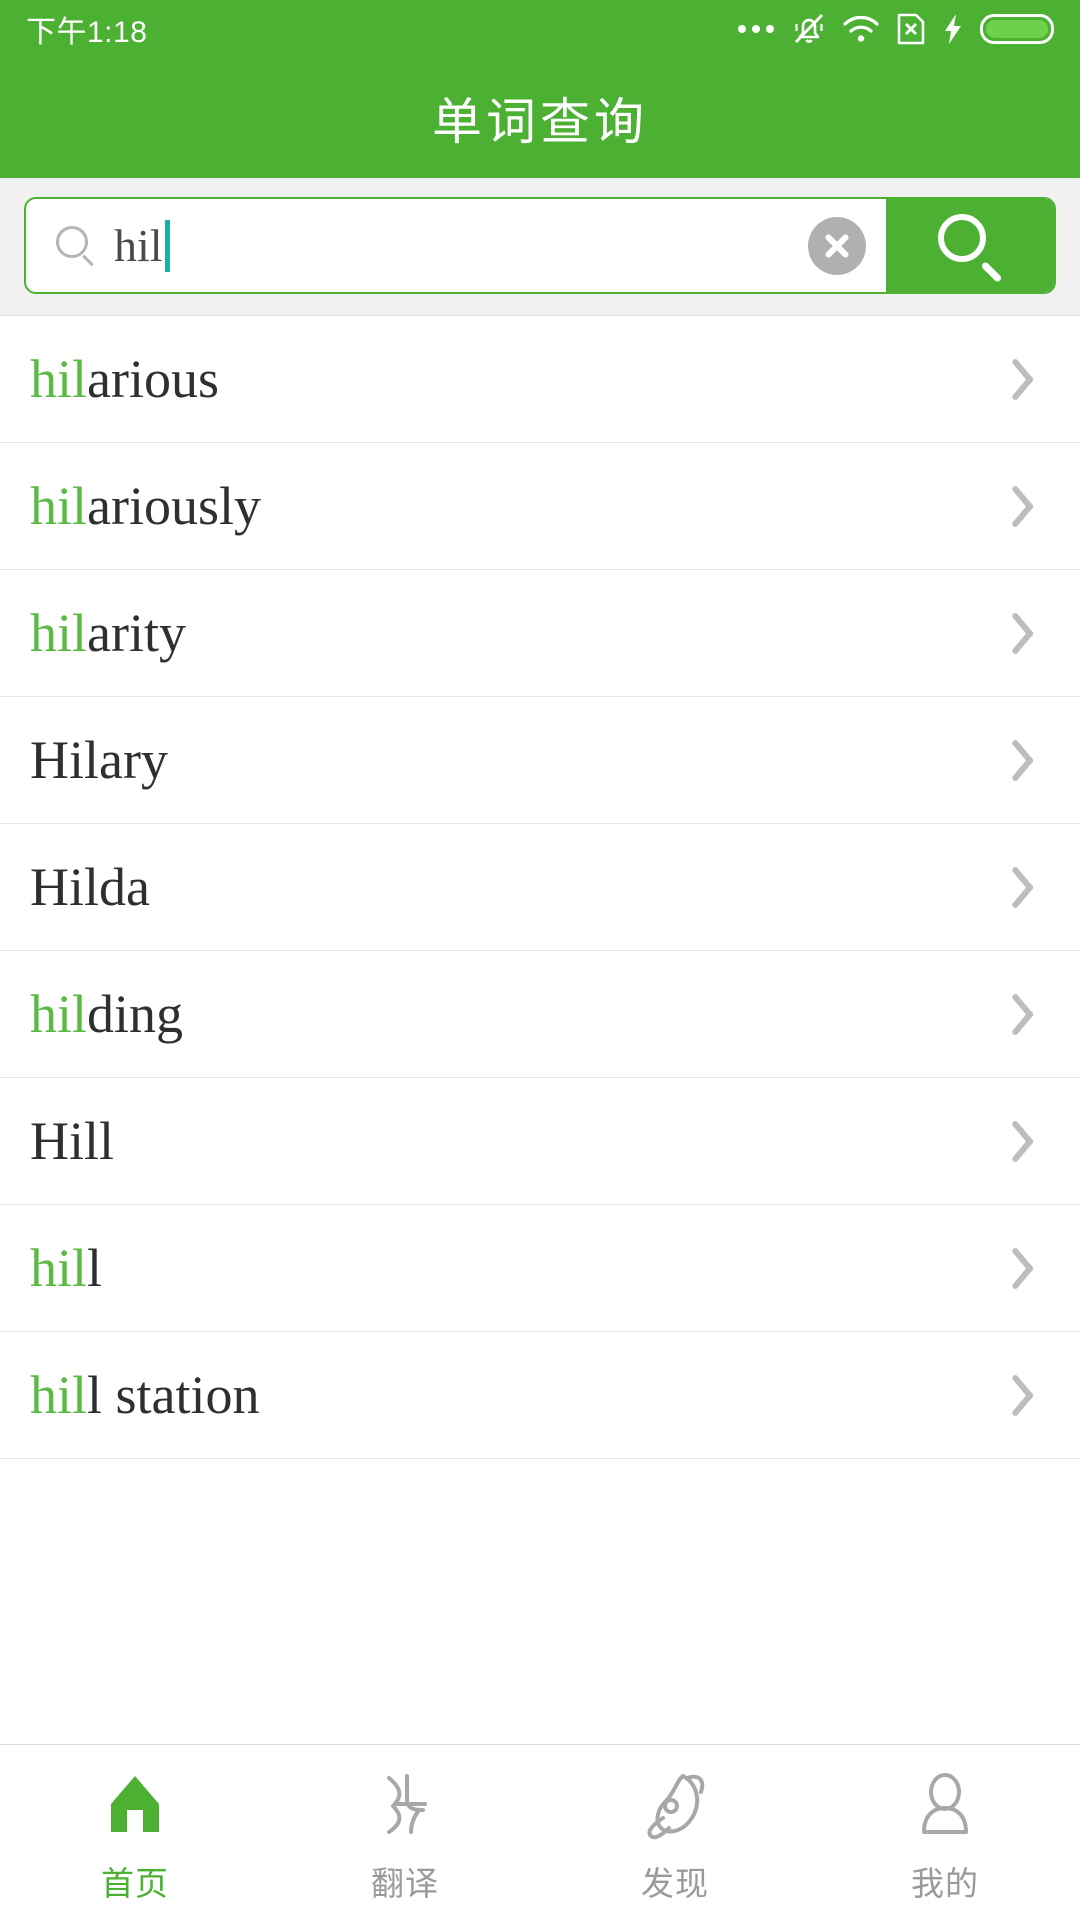  What do you see at coordinates (95, 1268) in the screenshot?
I see `word-suffix: l` at bounding box center [95, 1268].